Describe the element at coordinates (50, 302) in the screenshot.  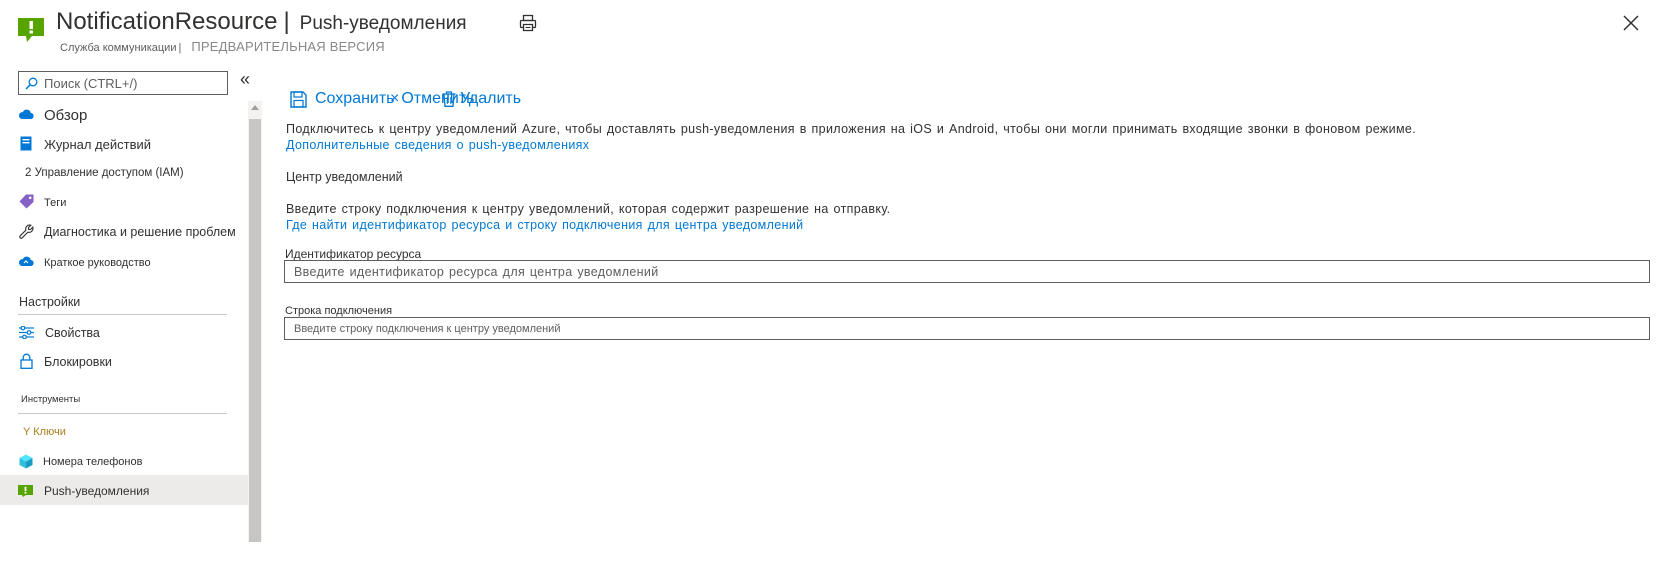
I see `section-header-settings: Настройки` at that location.